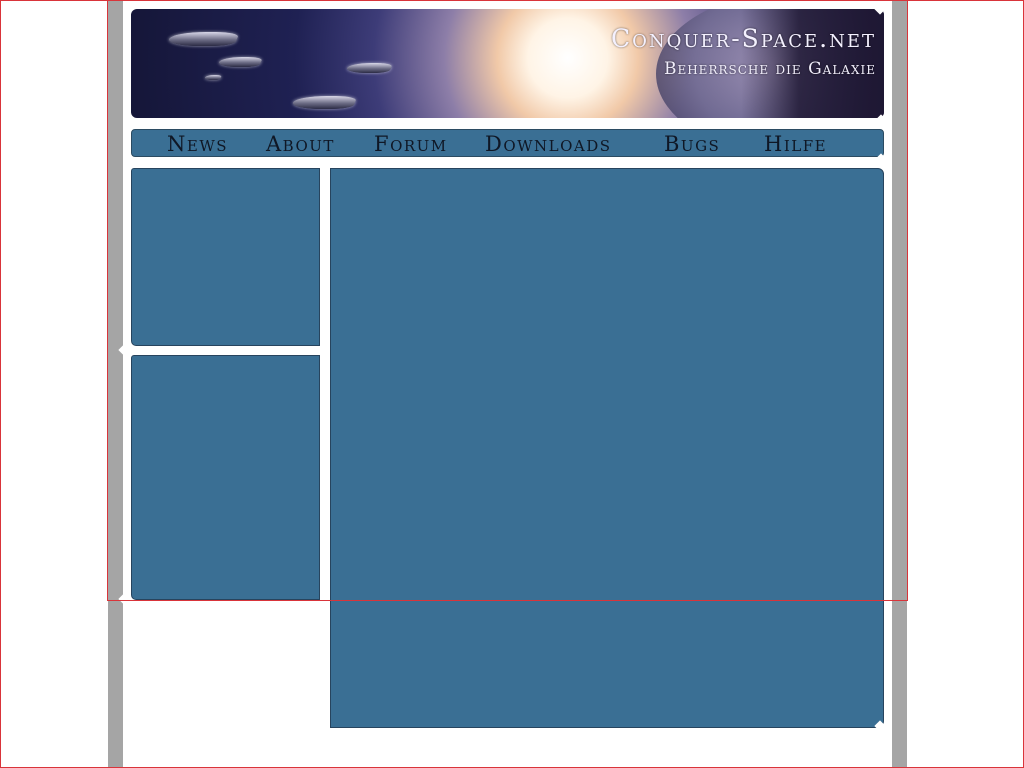 This screenshot has height=768, width=1024. Describe the element at coordinates (692, 144) in the screenshot. I see `nav-link-bugs: Bugs` at that location.